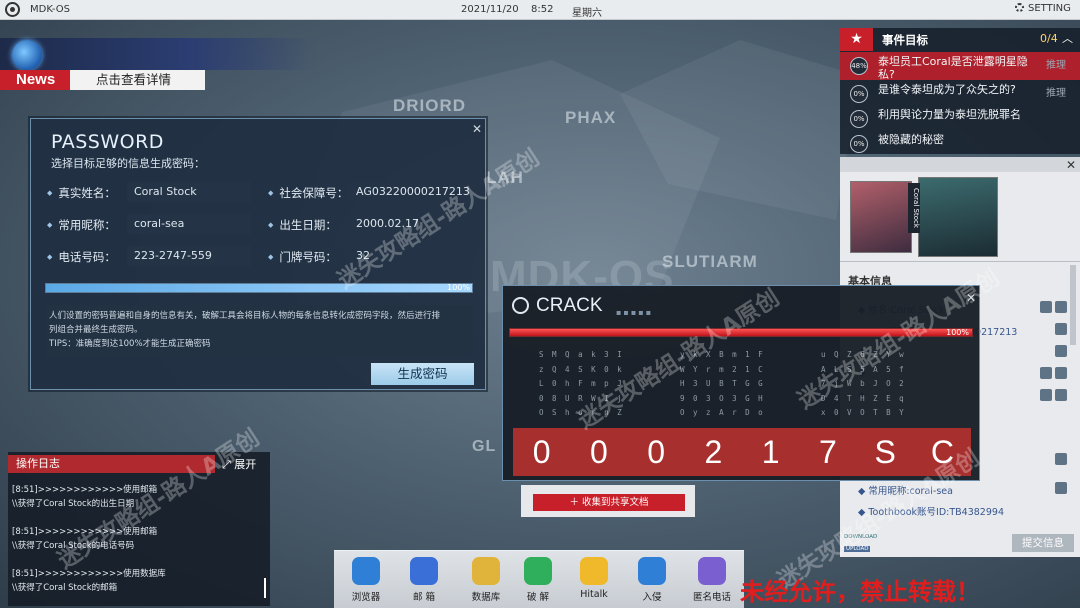 The width and height of the screenshot is (1080, 608). What do you see at coordinates (189, 224) in the screenshot?
I see `field-value-nickname: coral-sea` at bounding box center [189, 224].